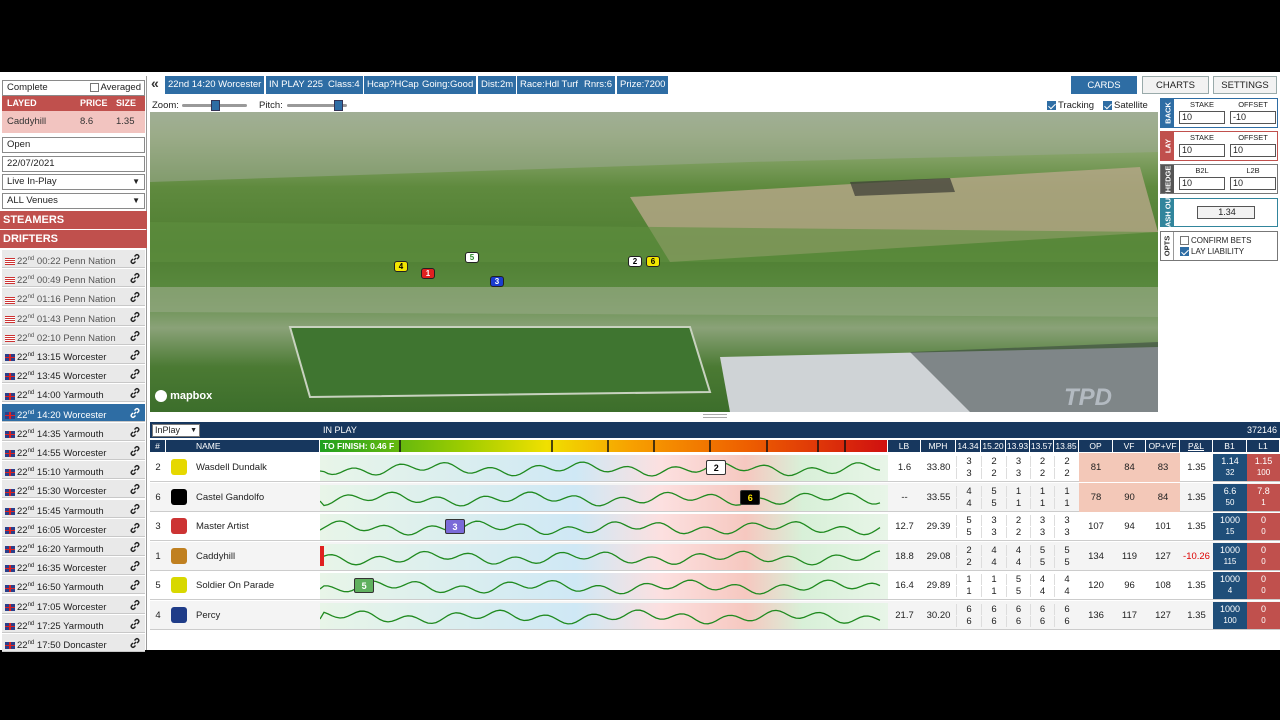  I want to click on averaged-toggle: Averaged, so click(115, 88).